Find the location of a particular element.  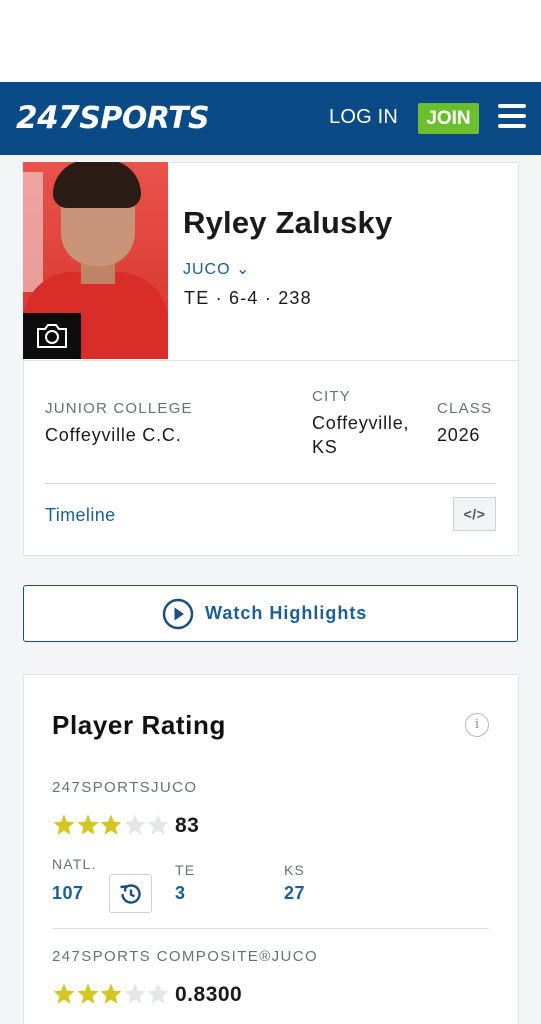

watch-highlights-label: Watch Highlights is located at coordinates (286, 613).